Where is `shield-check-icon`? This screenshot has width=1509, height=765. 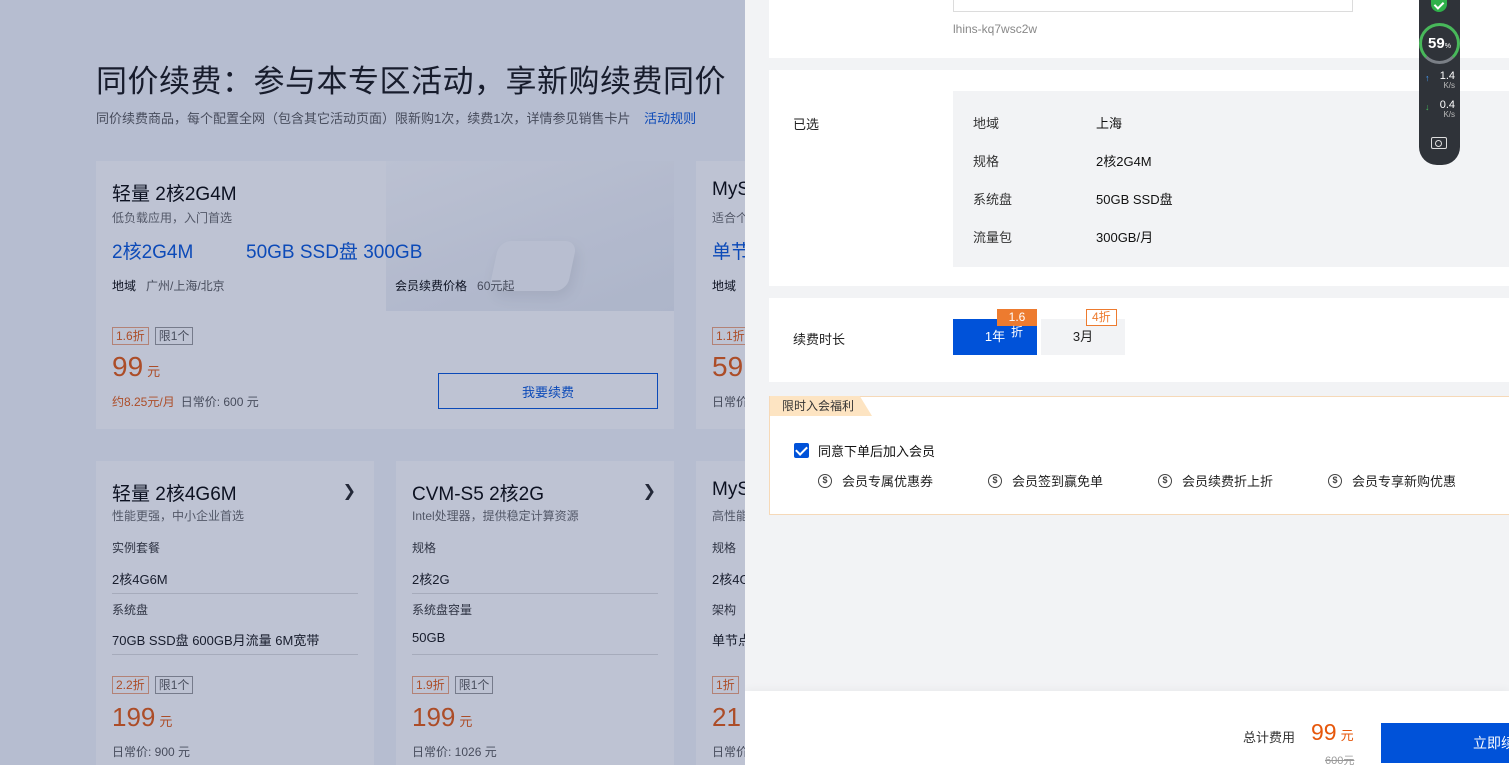
shield-check-icon is located at coordinates (1439, 6).